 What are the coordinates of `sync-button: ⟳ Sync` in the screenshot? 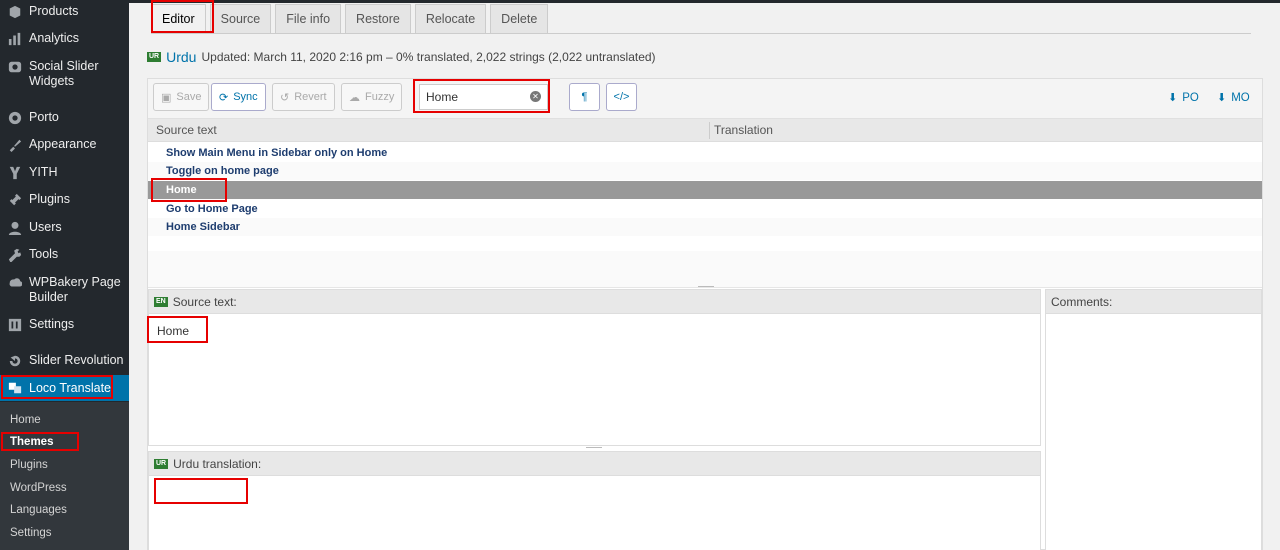 It's located at (238, 97).